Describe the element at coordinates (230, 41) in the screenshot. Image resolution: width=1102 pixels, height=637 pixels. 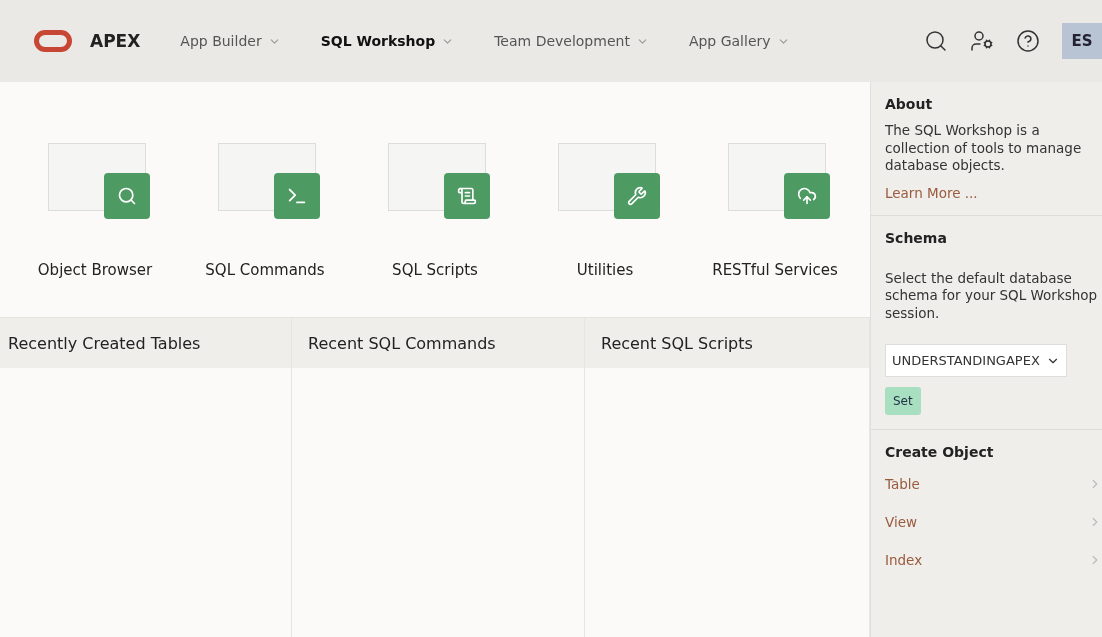
I see `nav-menu: App Builder` at that location.